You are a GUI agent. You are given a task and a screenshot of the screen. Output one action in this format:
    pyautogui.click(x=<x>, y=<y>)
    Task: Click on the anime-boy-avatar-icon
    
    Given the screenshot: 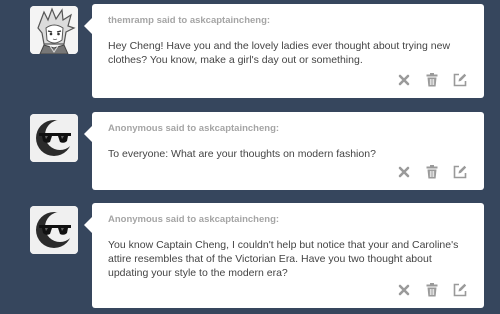 What is the action you would take?
    pyautogui.click(x=54, y=30)
    